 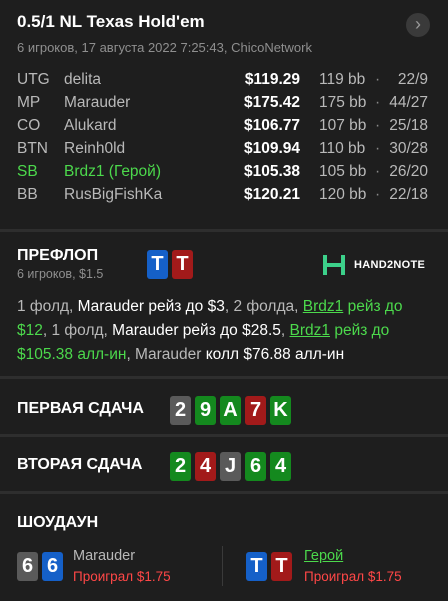 What do you see at coordinates (112, 171) in the screenshot?
I see `player-name: Brdz1 (Герой)` at bounding box center [112, 171].